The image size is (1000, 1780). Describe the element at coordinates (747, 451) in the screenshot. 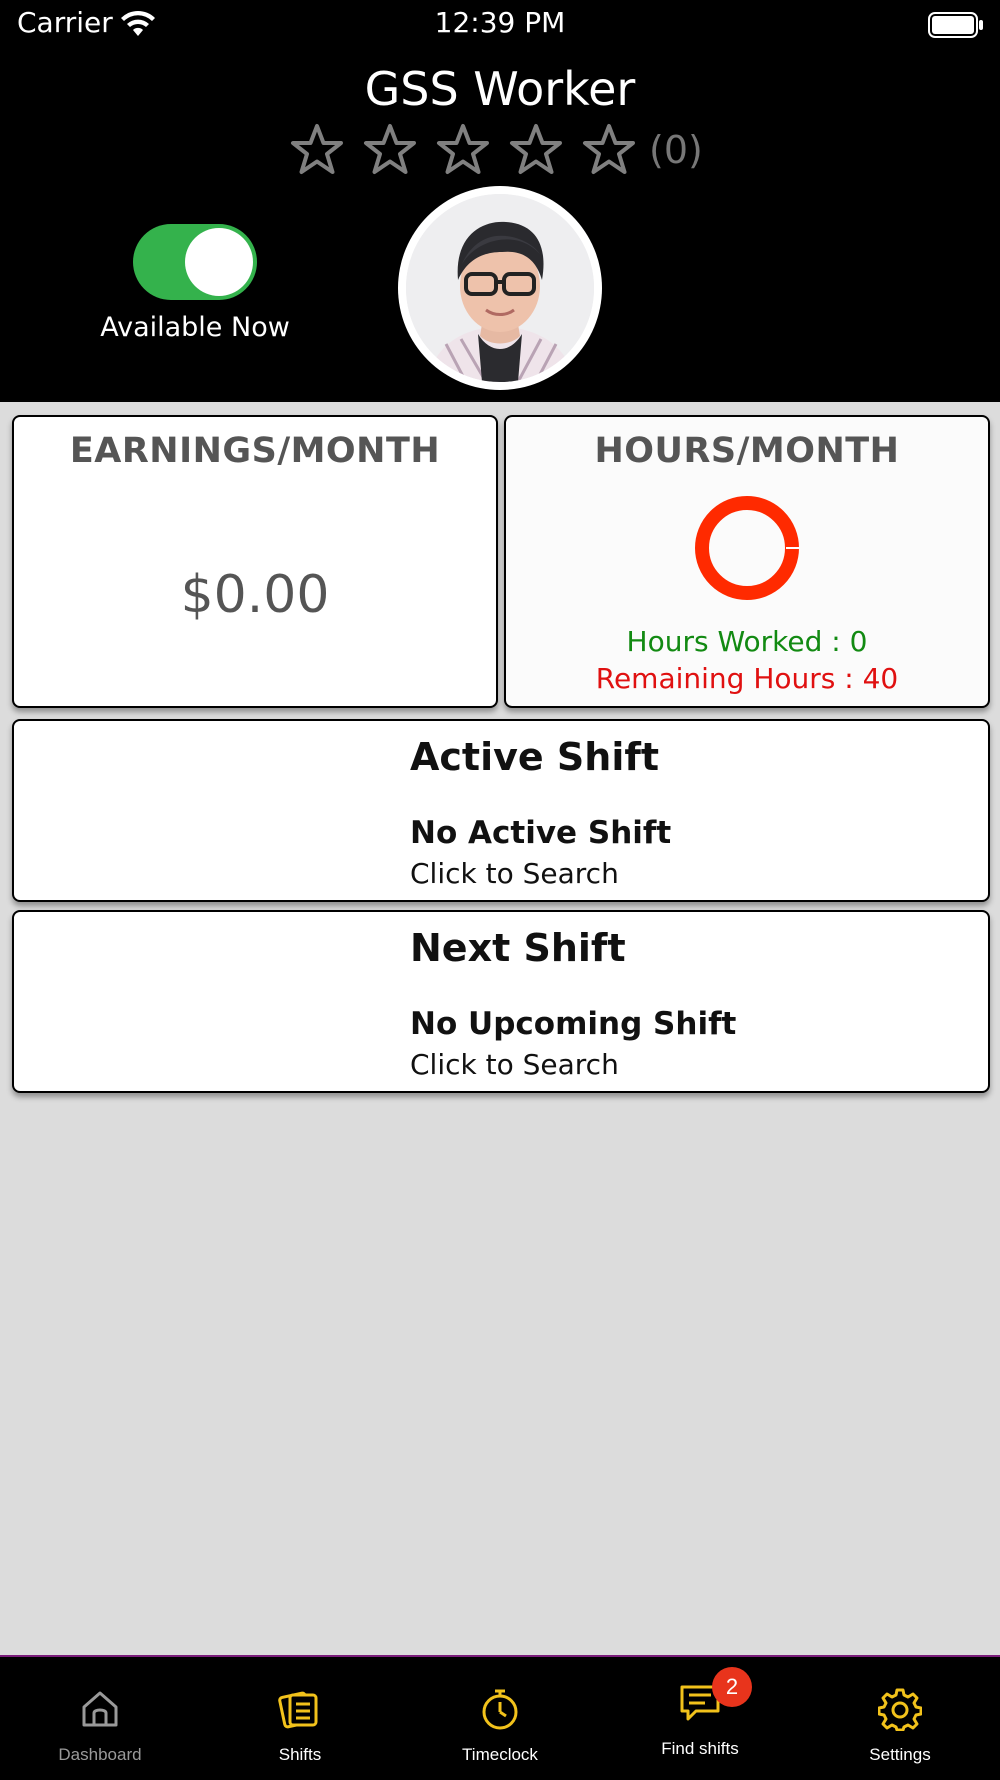

I see `hours-heading: HOURS/MONTH` at that location.